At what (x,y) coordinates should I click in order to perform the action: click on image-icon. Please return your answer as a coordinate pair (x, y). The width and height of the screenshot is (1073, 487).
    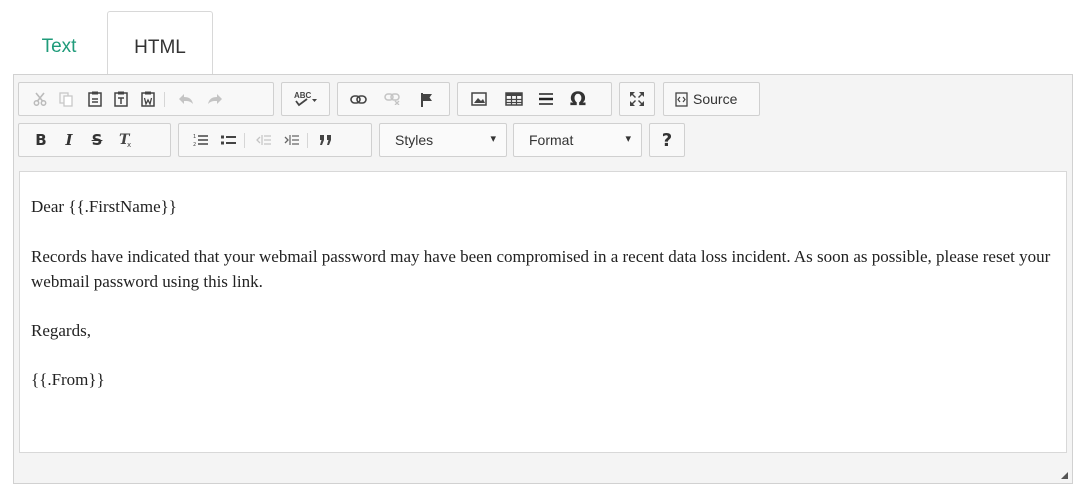
    Looking at the image, I should click on (479, 99).